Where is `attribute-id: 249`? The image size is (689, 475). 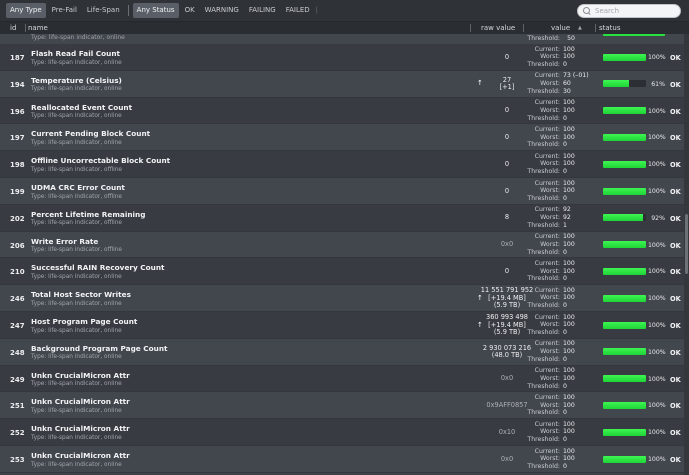 attribute-id: 249 is located at coordinates (17, 379).